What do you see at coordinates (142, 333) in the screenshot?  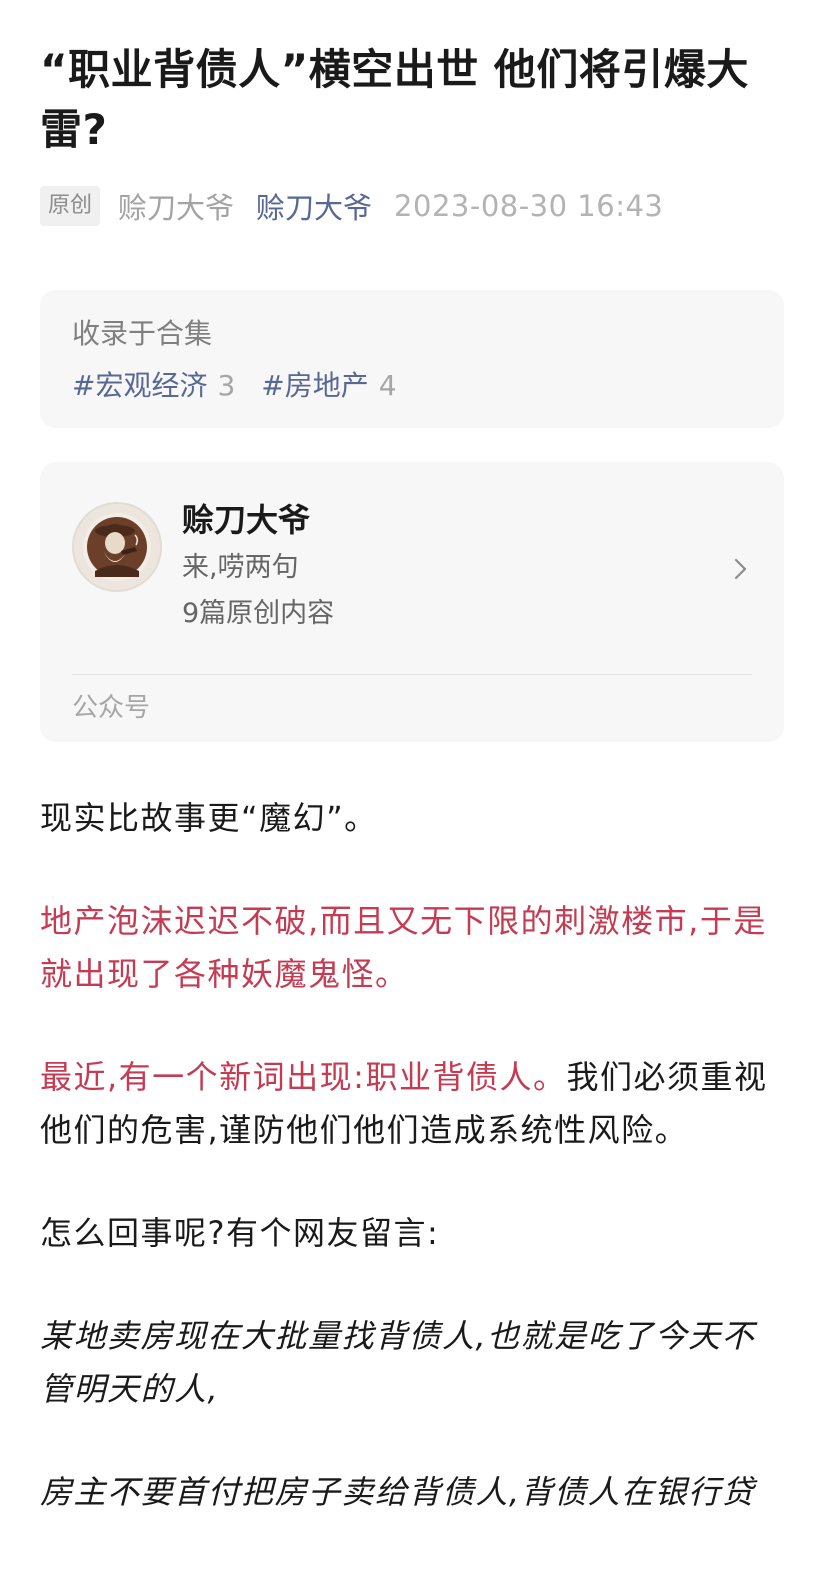 I see `collection-title: 收录于合集` at bounding box center [142, 333].